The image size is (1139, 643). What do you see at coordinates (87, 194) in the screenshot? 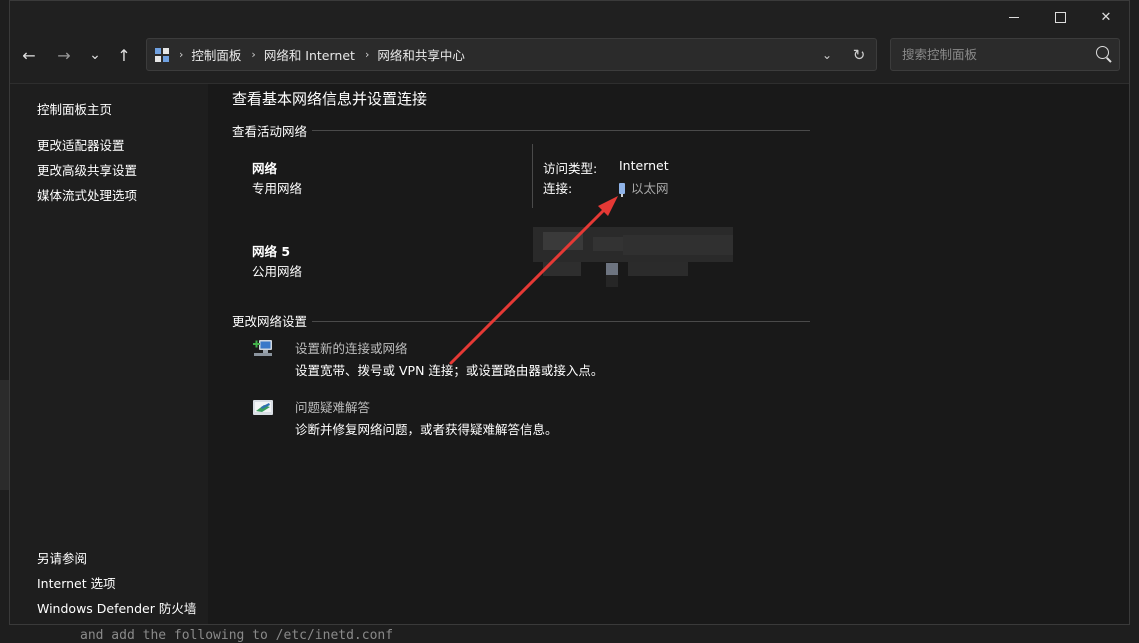
I see `sidebar-link-media-streaming: 媒体流式处理选项` at bounding box center [87, 194].